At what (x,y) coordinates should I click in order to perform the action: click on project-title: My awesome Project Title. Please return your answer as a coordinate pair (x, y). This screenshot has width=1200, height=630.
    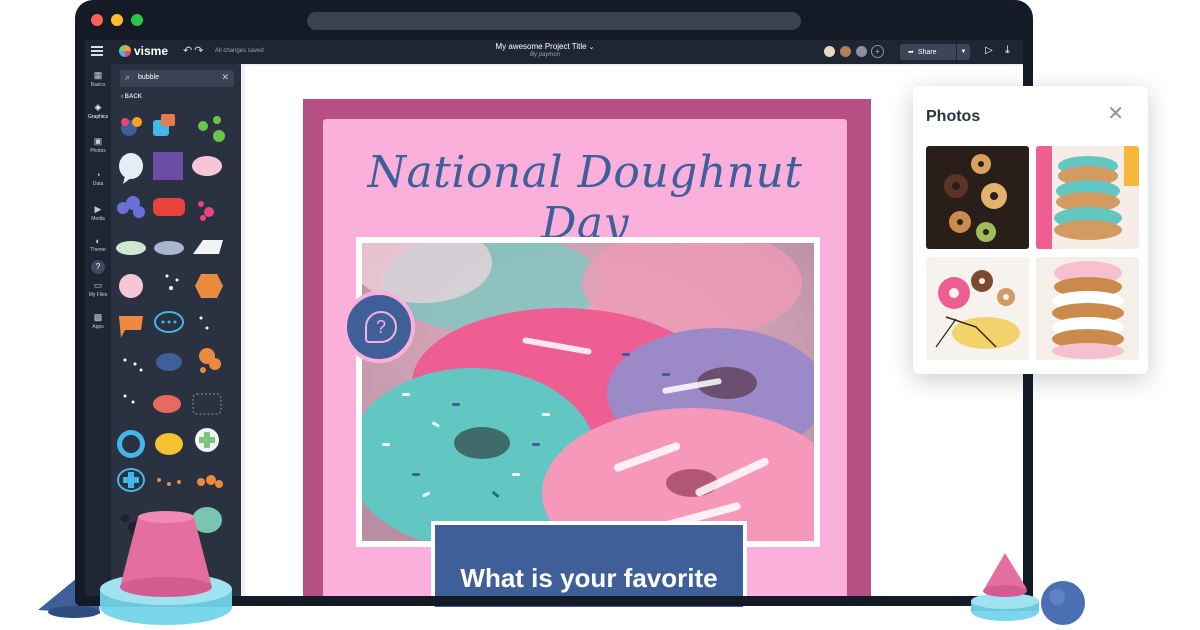
    Looking at the image, I should click on (540, 46).